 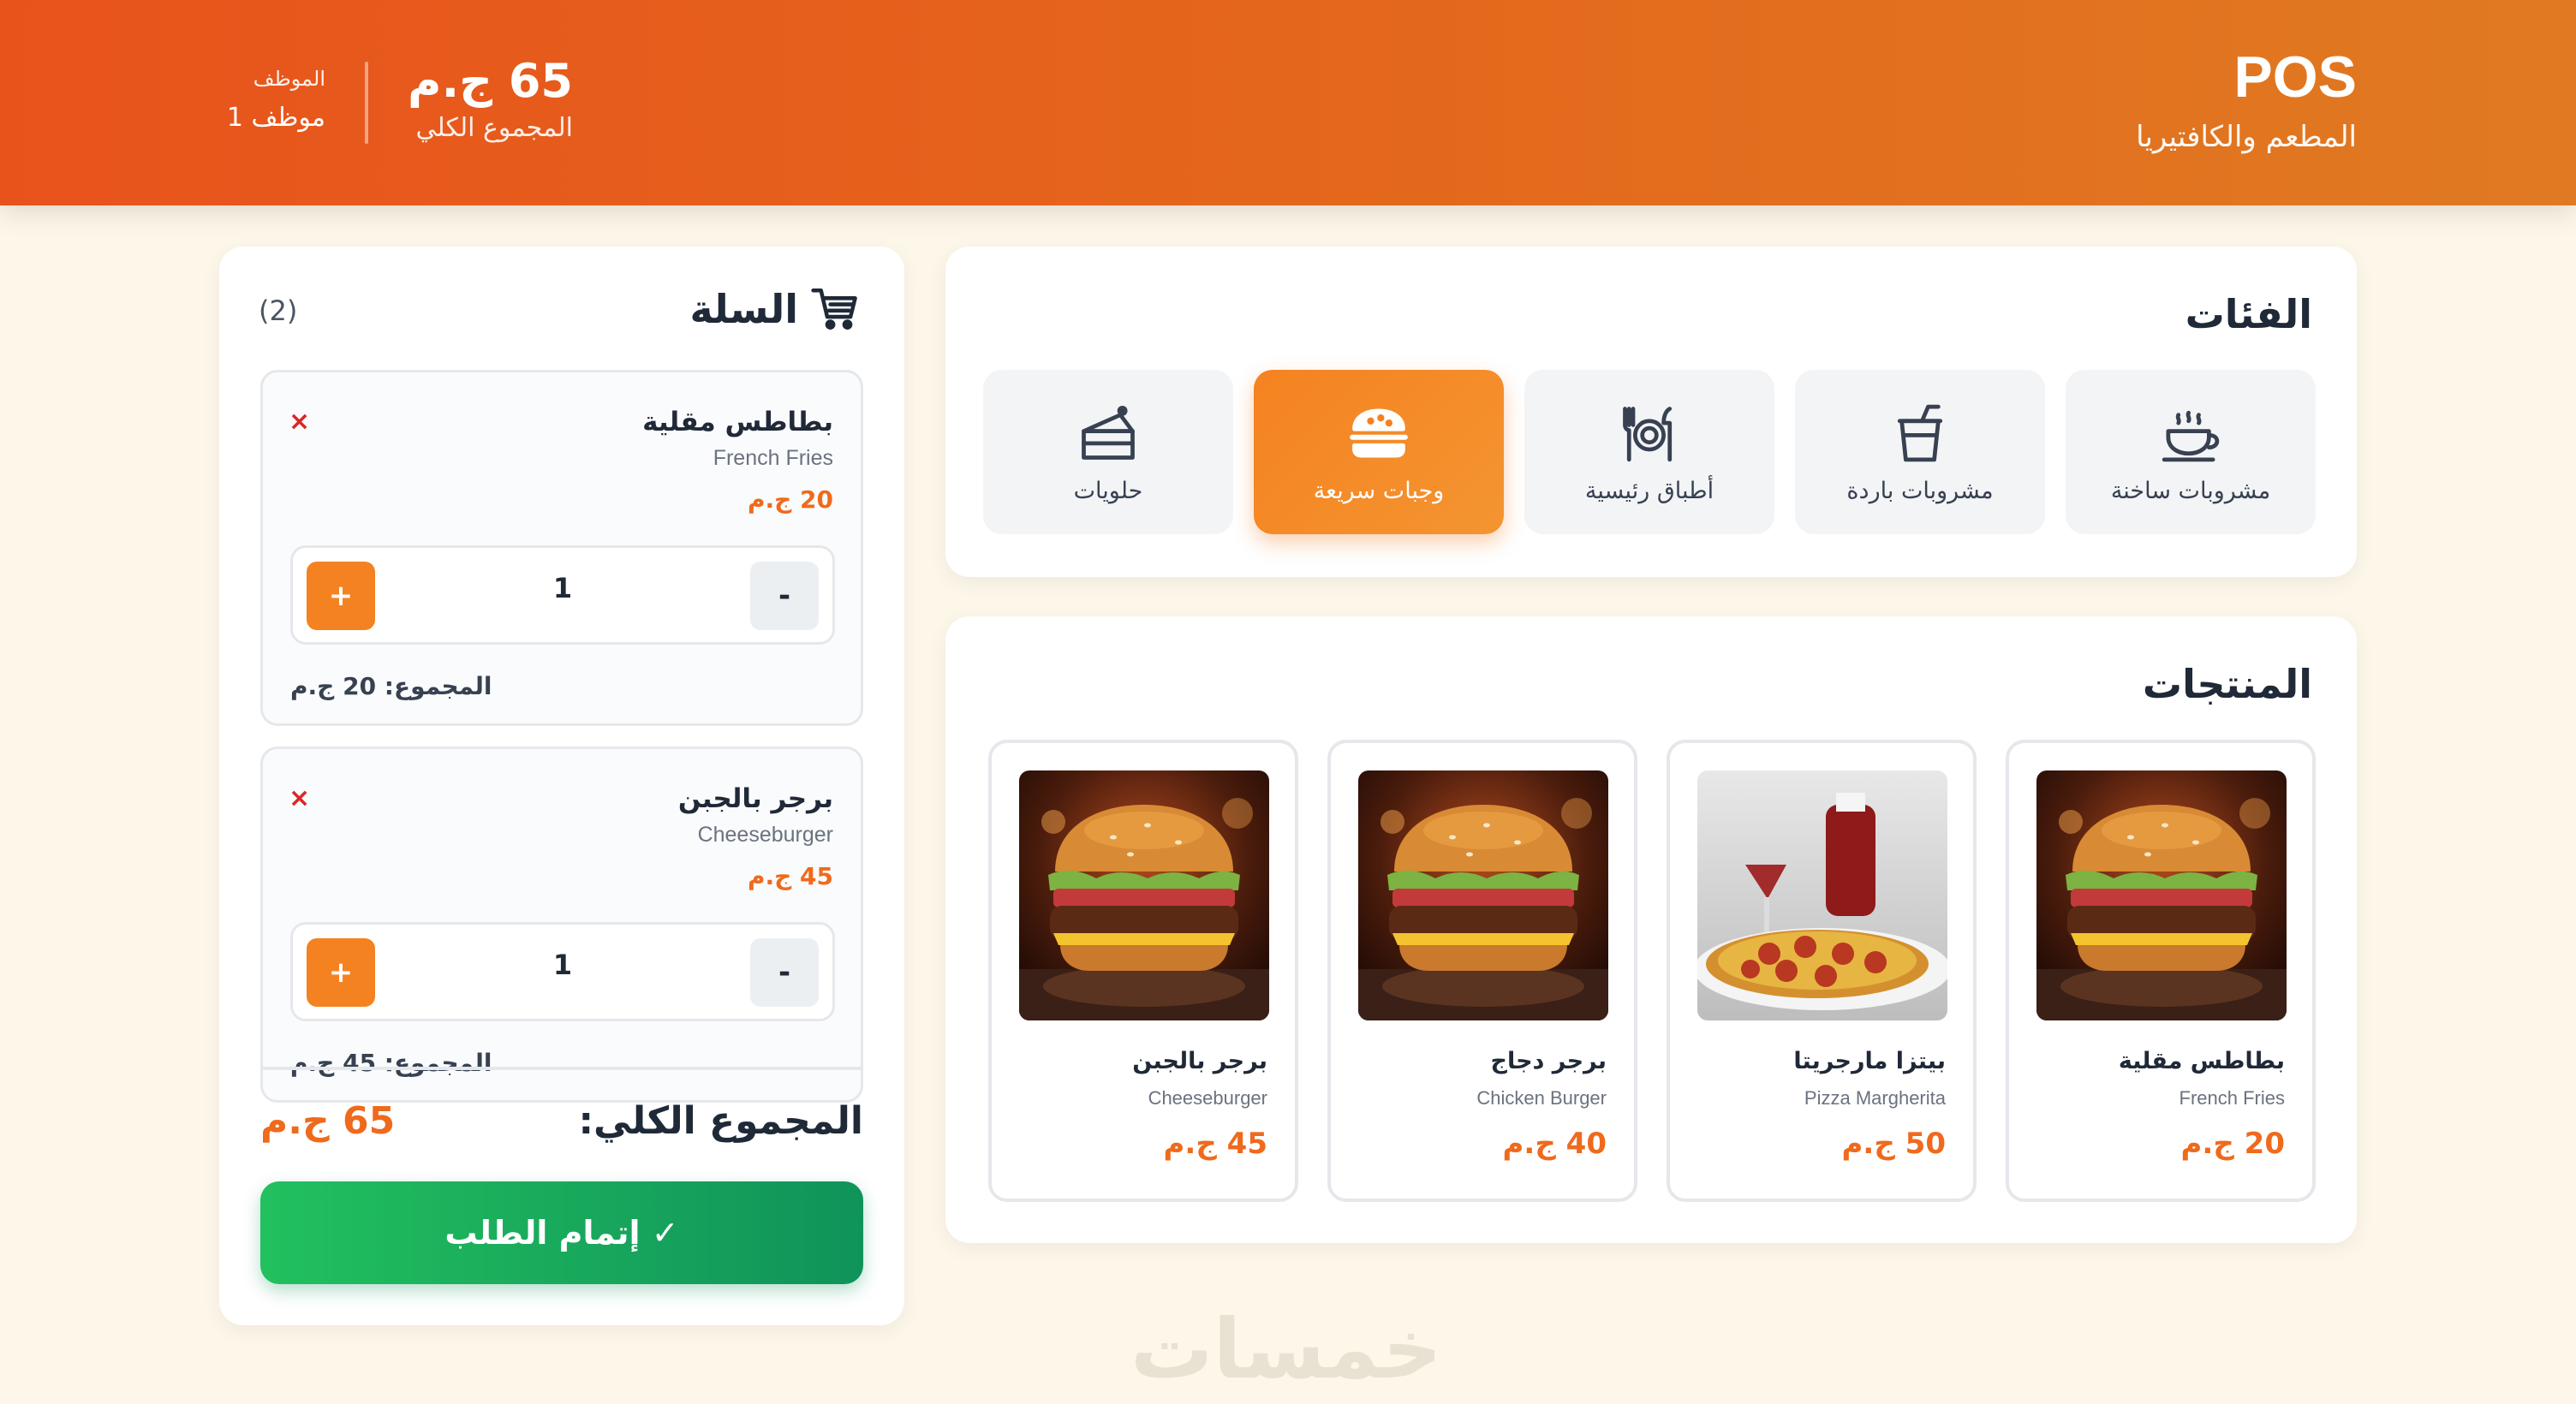 What do you see at coordinates (491, 81) in the screenshot?
I see `header-total-value: 65 ج.م` at bounding box center [491, 81].